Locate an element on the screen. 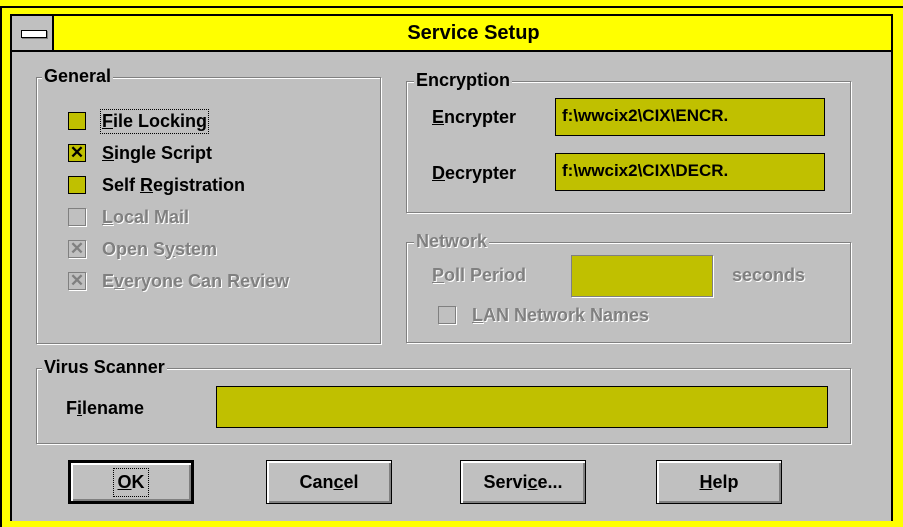 The image size is (903, 527). everyone-can-review-label: Everyone Can Review is located at coordinates (196, 280).